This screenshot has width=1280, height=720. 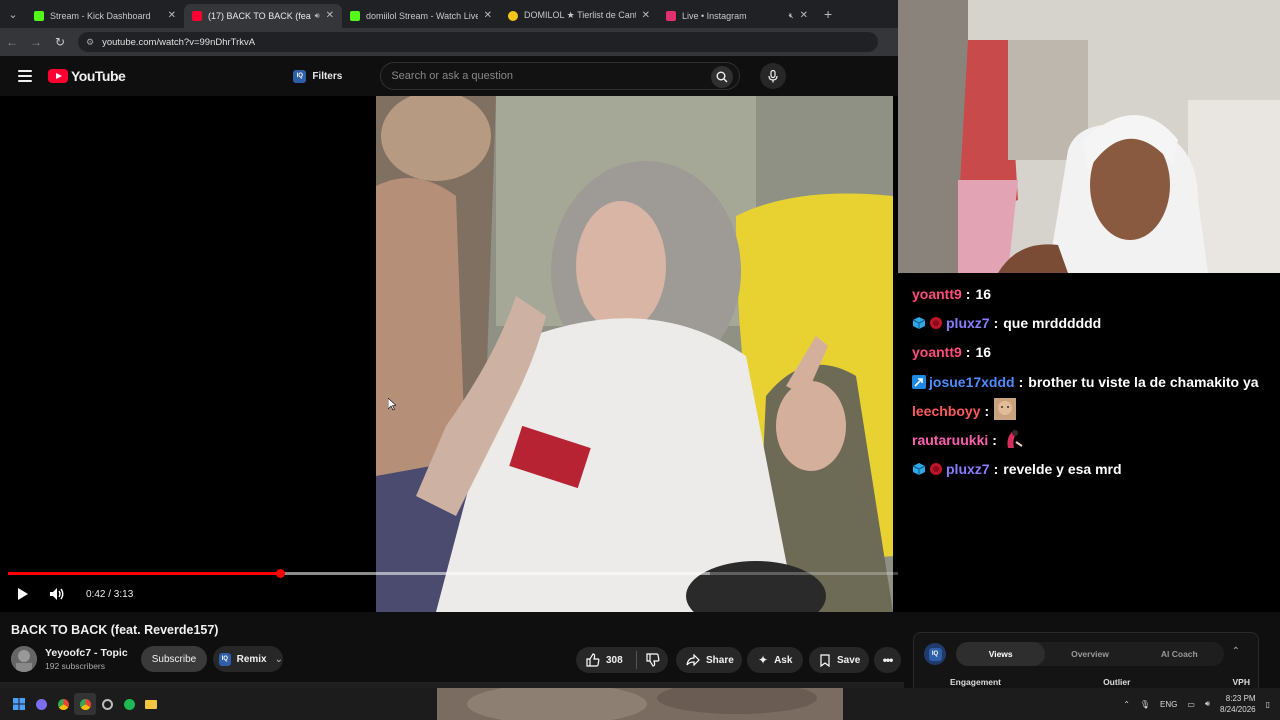 What do you see at coordinates (1001, 654) in the screenshot?
I see `iq-tab-views: Views` at bounding box center [1001, 654].